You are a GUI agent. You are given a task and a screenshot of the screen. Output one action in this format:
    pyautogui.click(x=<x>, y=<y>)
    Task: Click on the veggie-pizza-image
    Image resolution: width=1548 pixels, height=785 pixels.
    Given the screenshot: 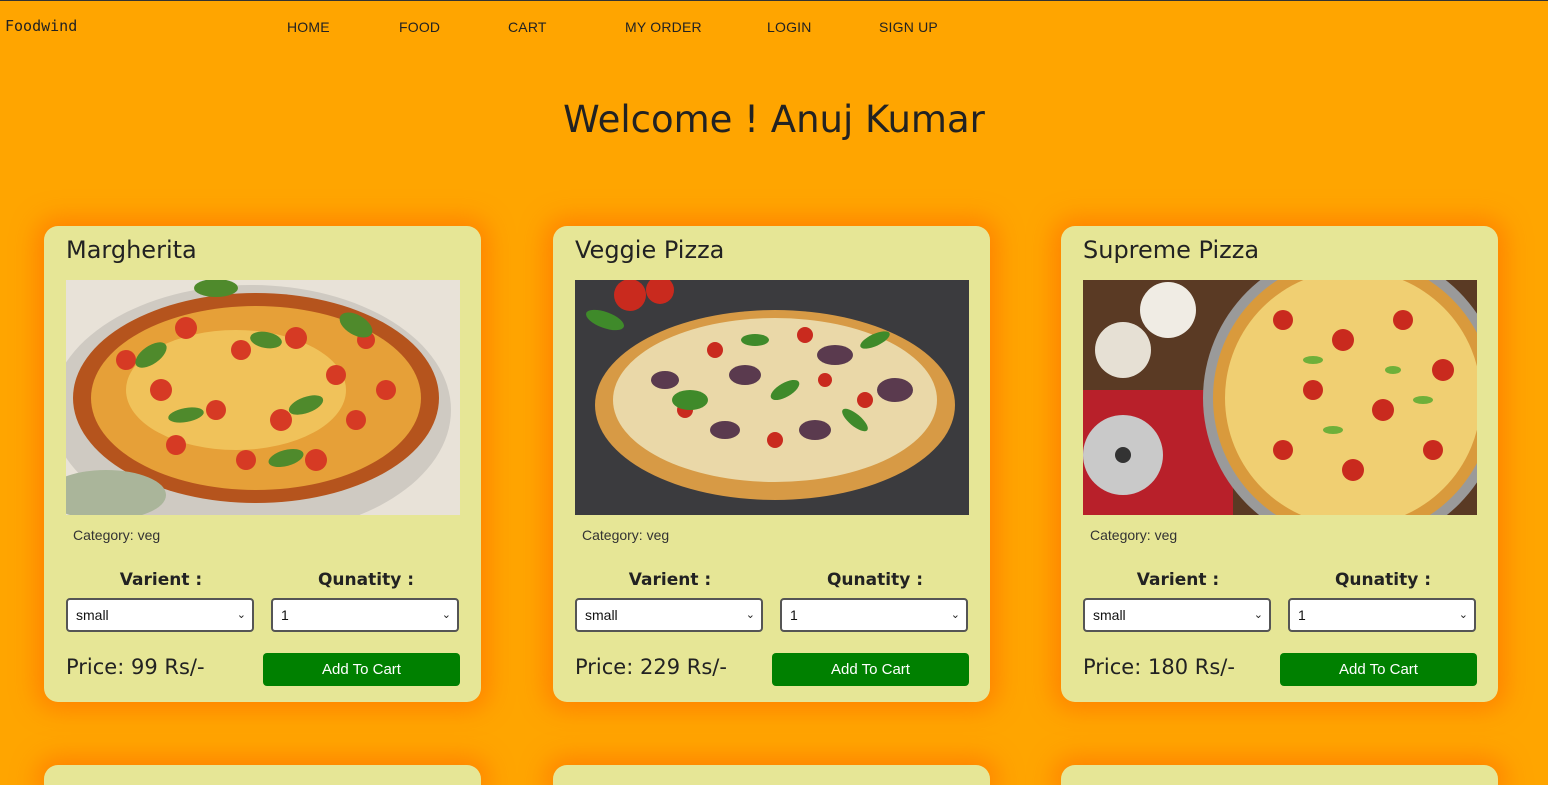 What is the action you would take?
    pyautogui.click(x=772, y=397)
    